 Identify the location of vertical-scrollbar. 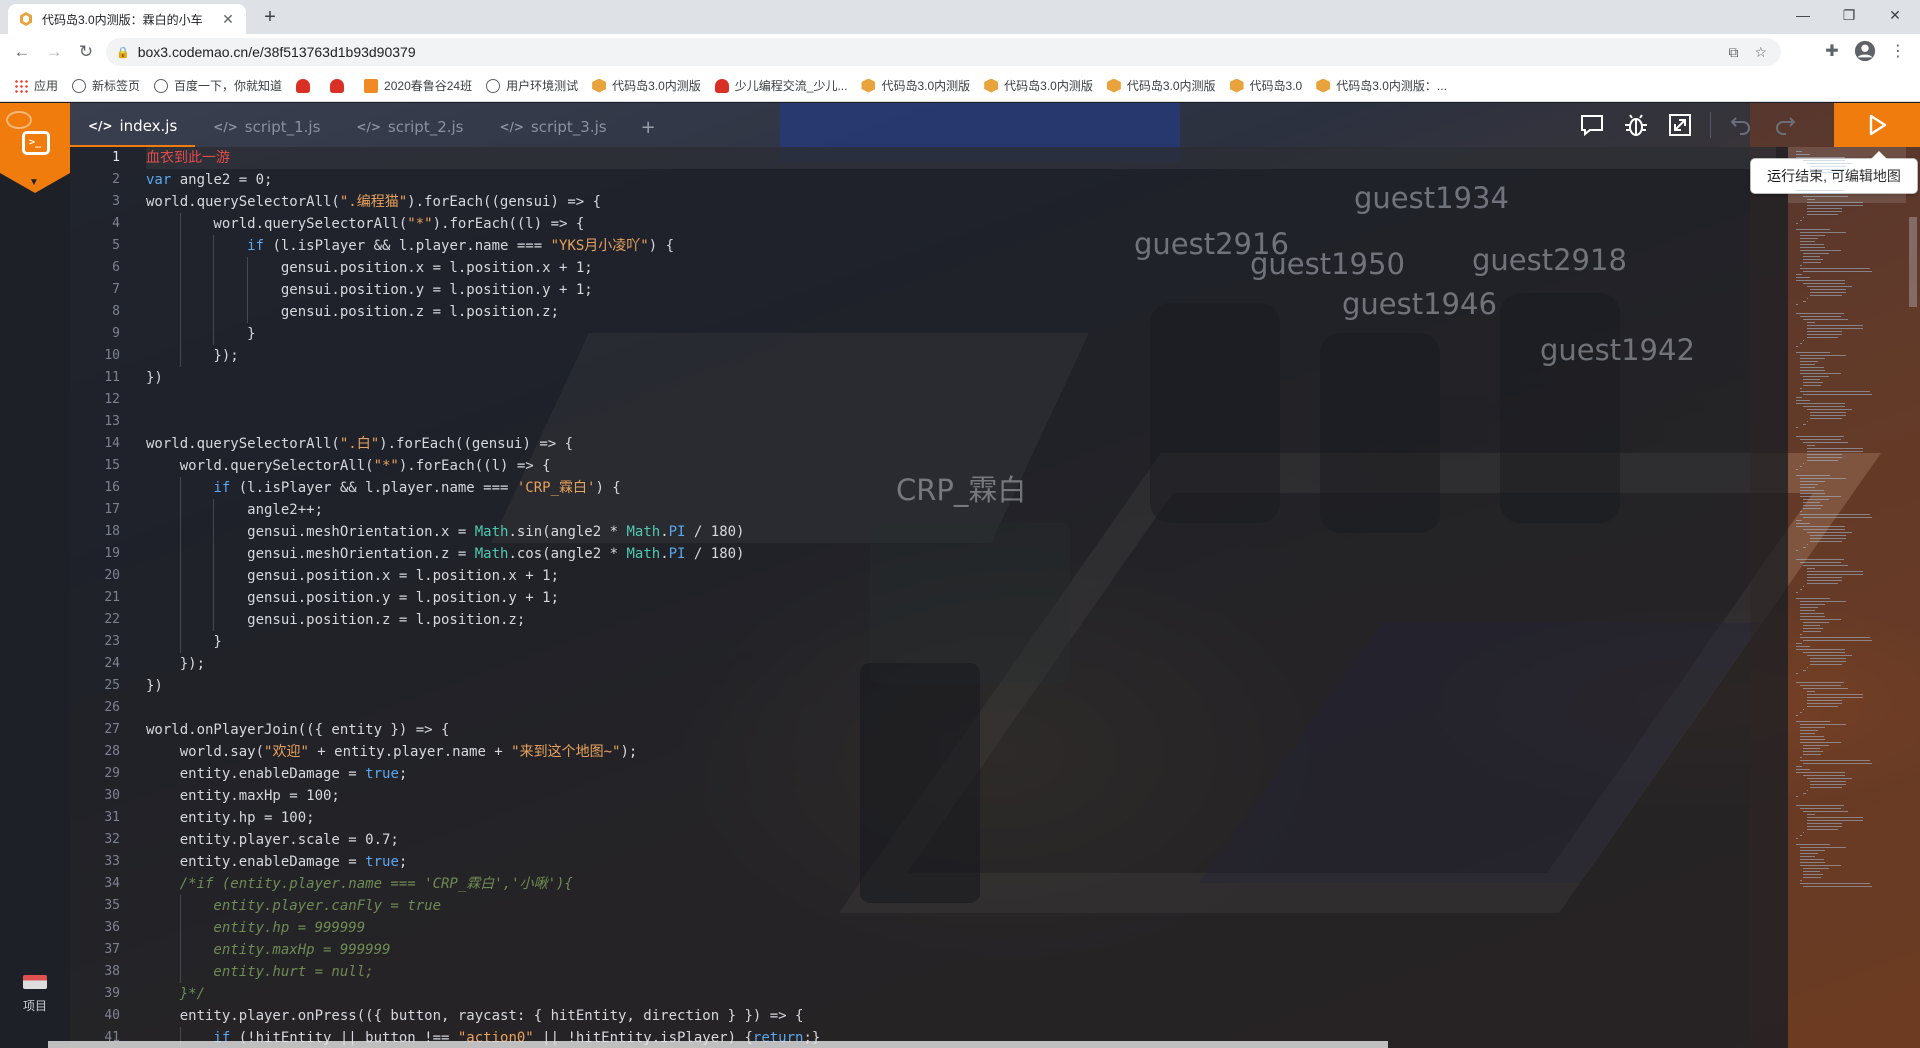
(1913, 597).